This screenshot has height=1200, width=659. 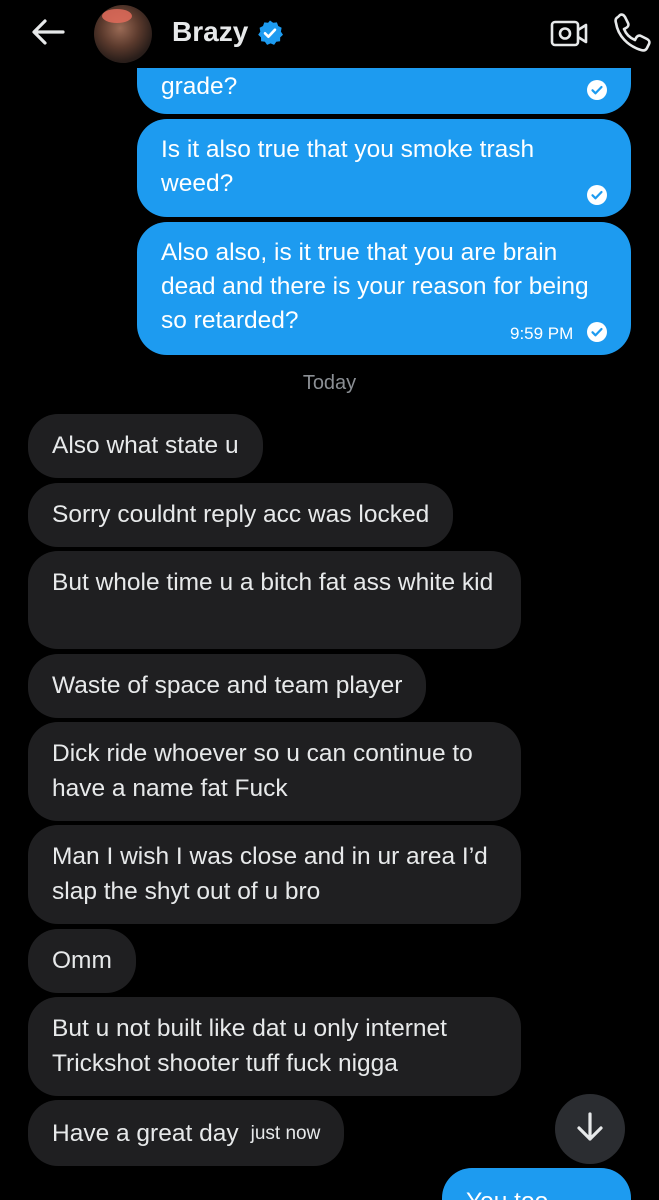 I want to click on message-bubble-outgoing: You too, so click(x=536, y=1184).